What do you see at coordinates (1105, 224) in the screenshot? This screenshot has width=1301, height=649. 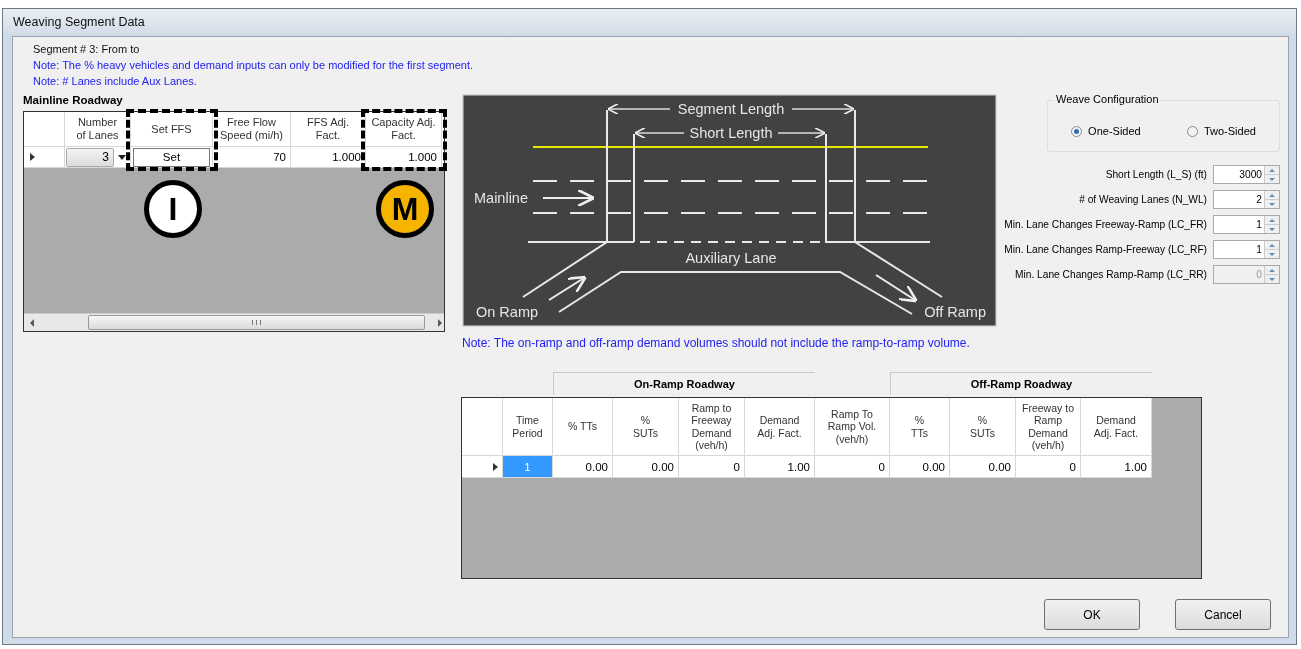 I see `field-label: Min. Lane Changes Freeway-Ramp (LC_FR)` at bounding box center [1105, 224].